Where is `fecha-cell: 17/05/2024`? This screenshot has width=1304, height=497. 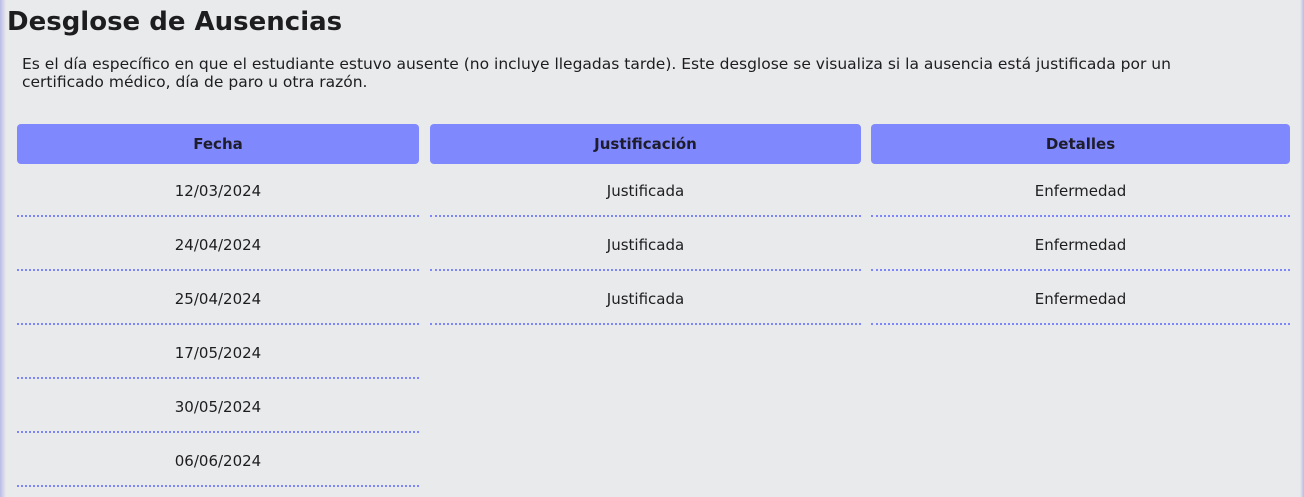 fecha-cell: 17/05/2024 is located at coordinates (218, 354).